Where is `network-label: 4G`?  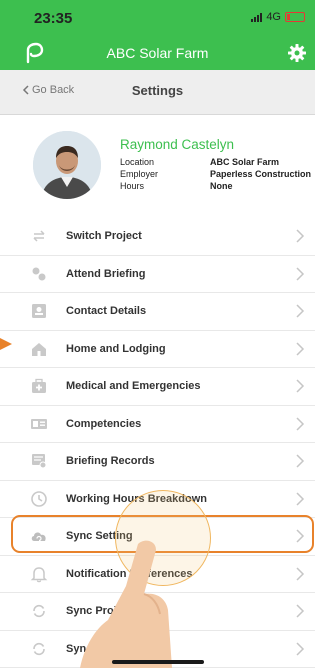 network-label: 4G is located at coordinates (273, 17).